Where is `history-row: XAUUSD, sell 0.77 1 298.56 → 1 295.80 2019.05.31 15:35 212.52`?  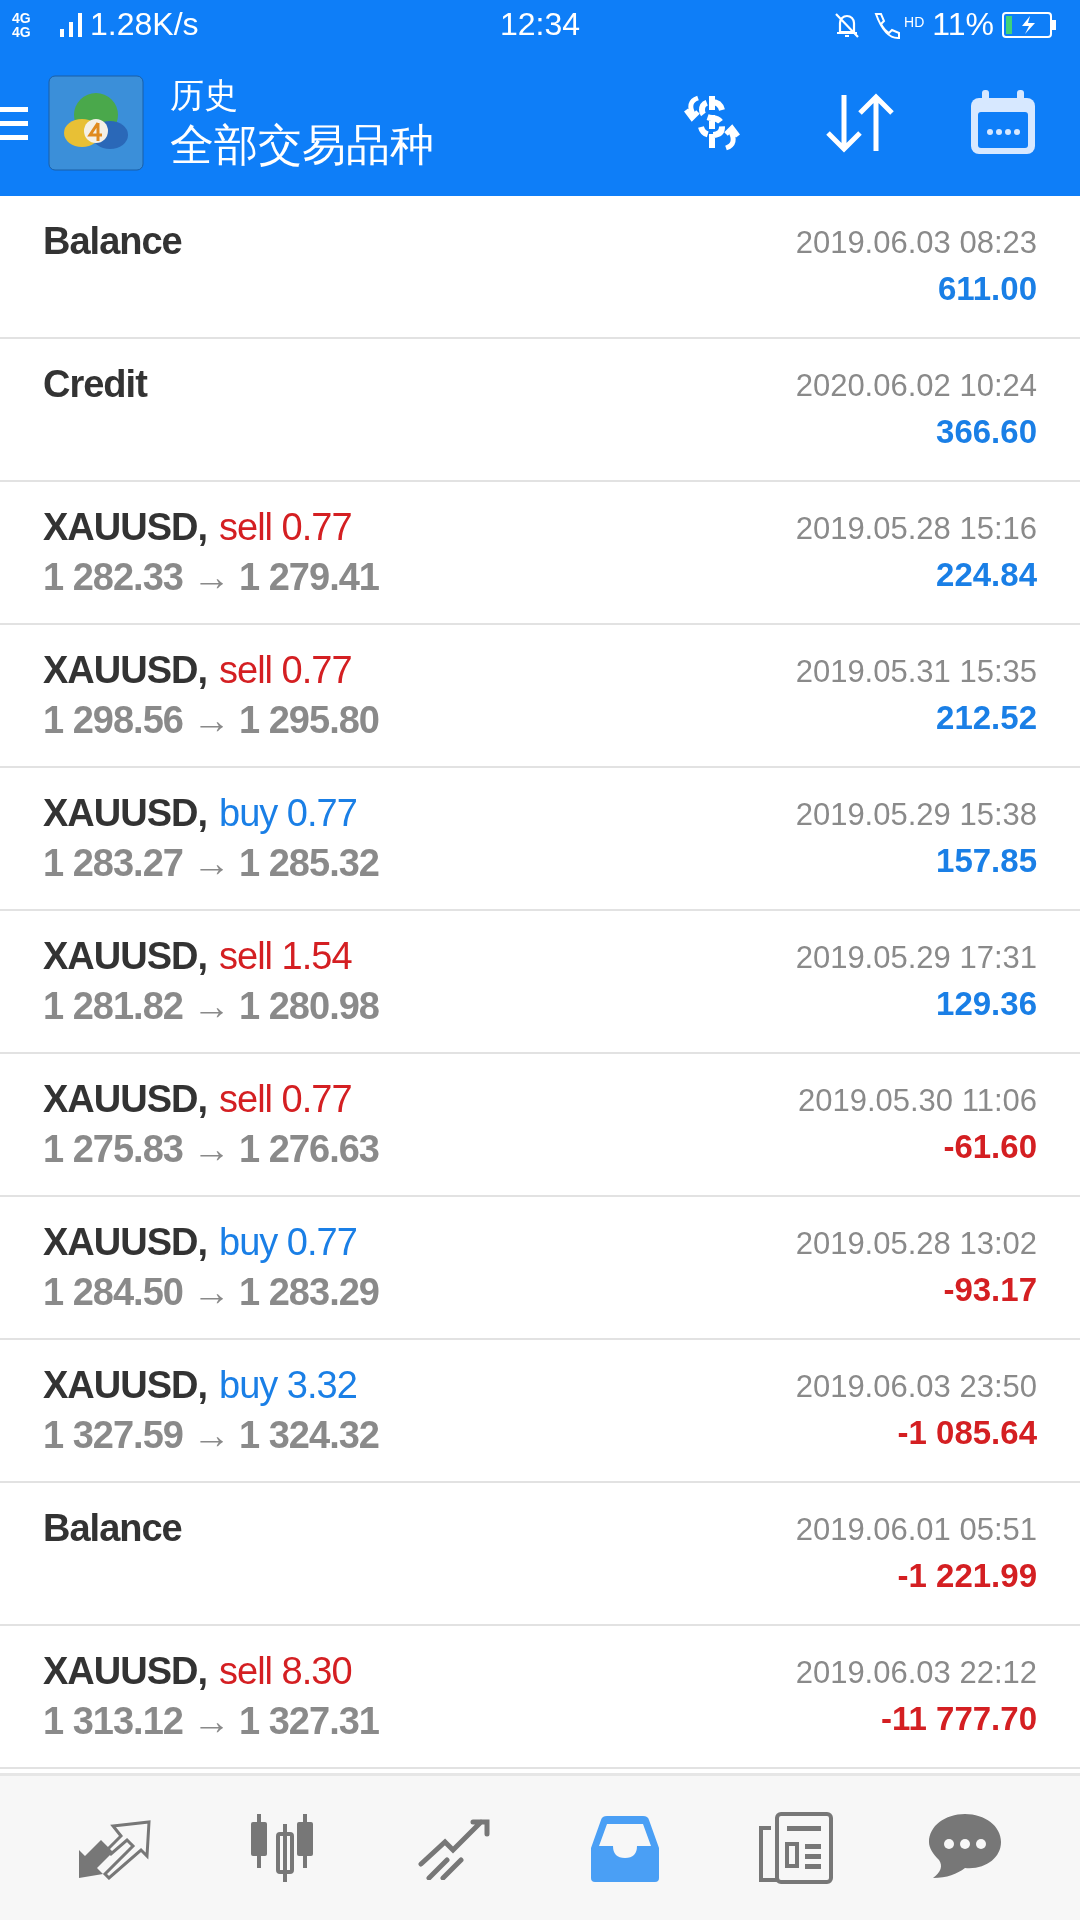
history-row: XAUUSD, sell 0.77 1 298.56 → 1 295.80 2019.05.31 15:35 212.52 is located at coordinates (540, 696).